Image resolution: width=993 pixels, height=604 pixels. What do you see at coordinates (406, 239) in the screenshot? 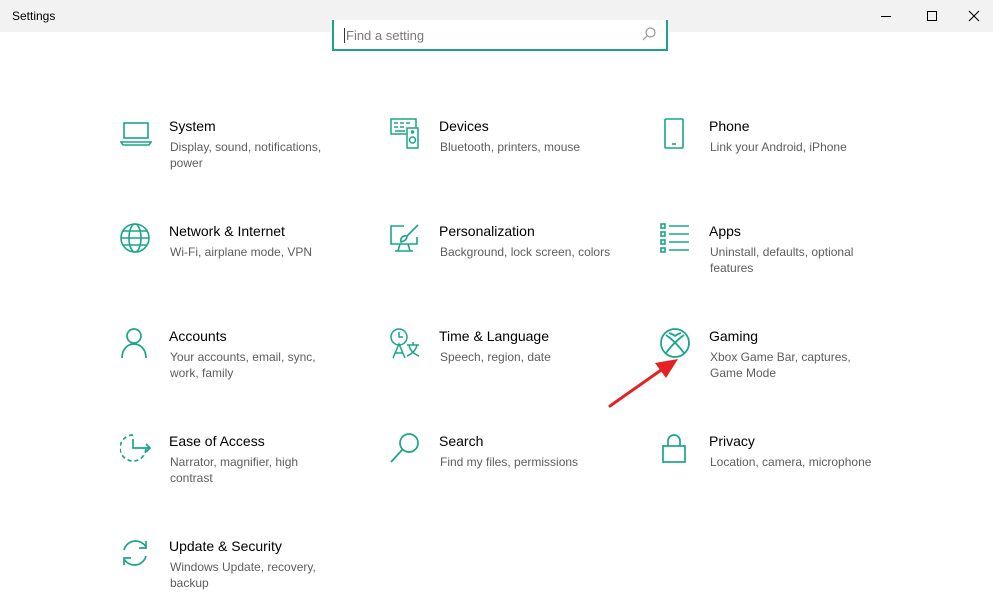
I see `paintbrush-icon` at bounding box center [406, 239].